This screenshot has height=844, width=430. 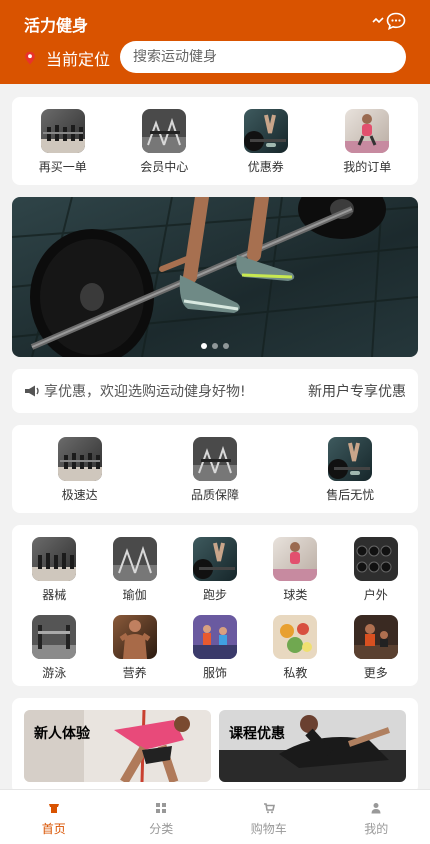 What do you see at coordinates (376, 817) in the screenshot?
I see `tab-profile: 我的` at bounding box center [376, 817].